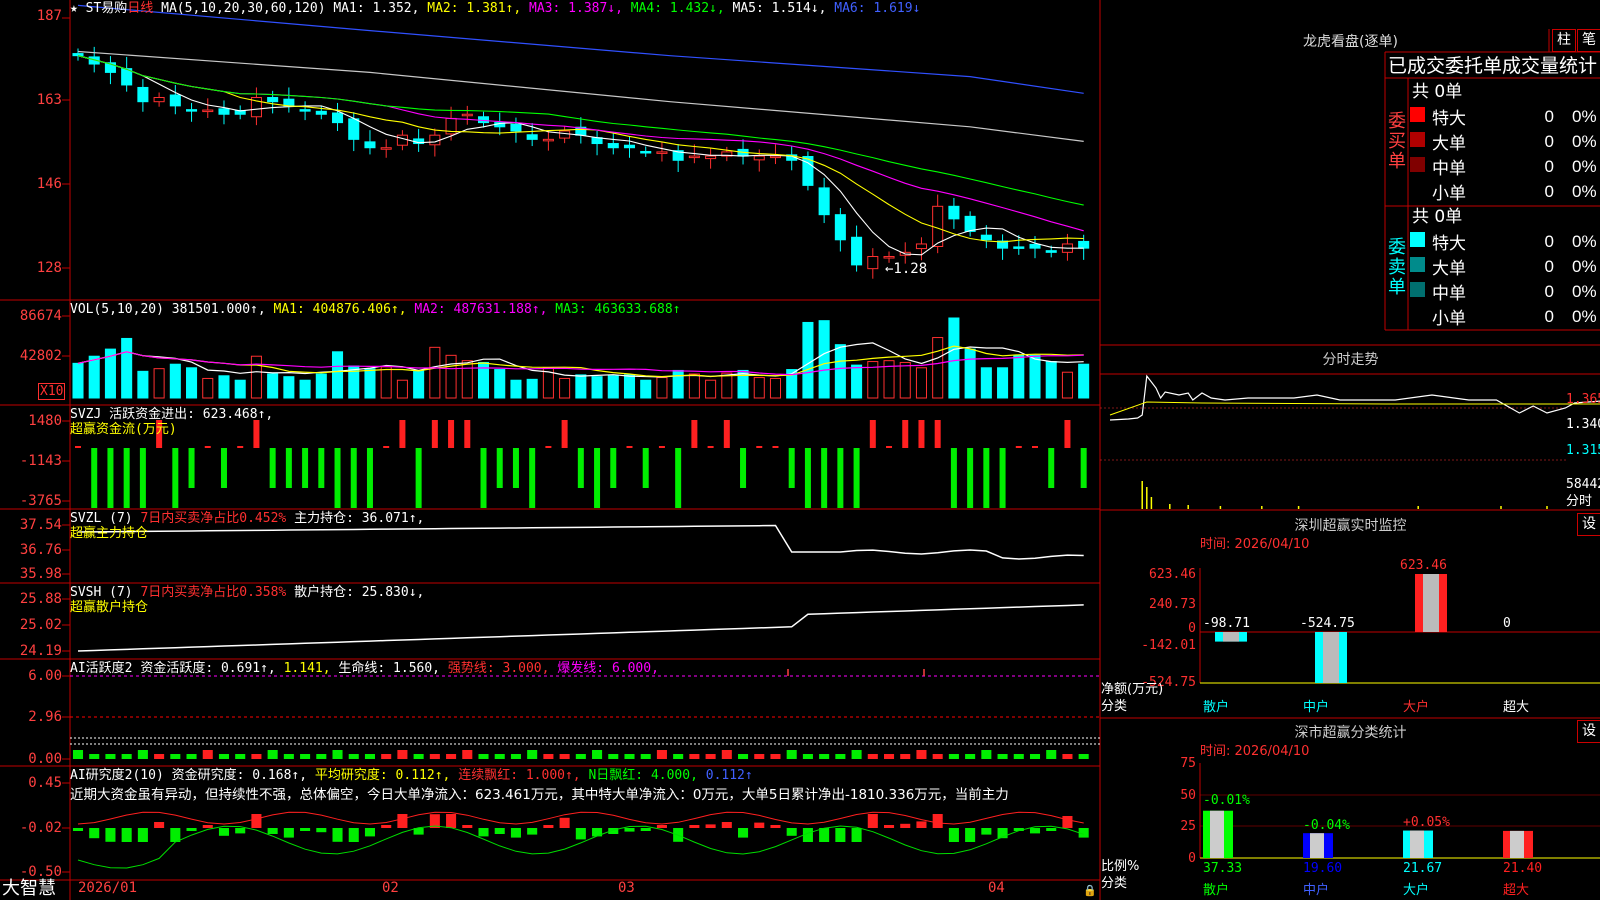  I want to click on order-color-swatch, so click(1417, 164).